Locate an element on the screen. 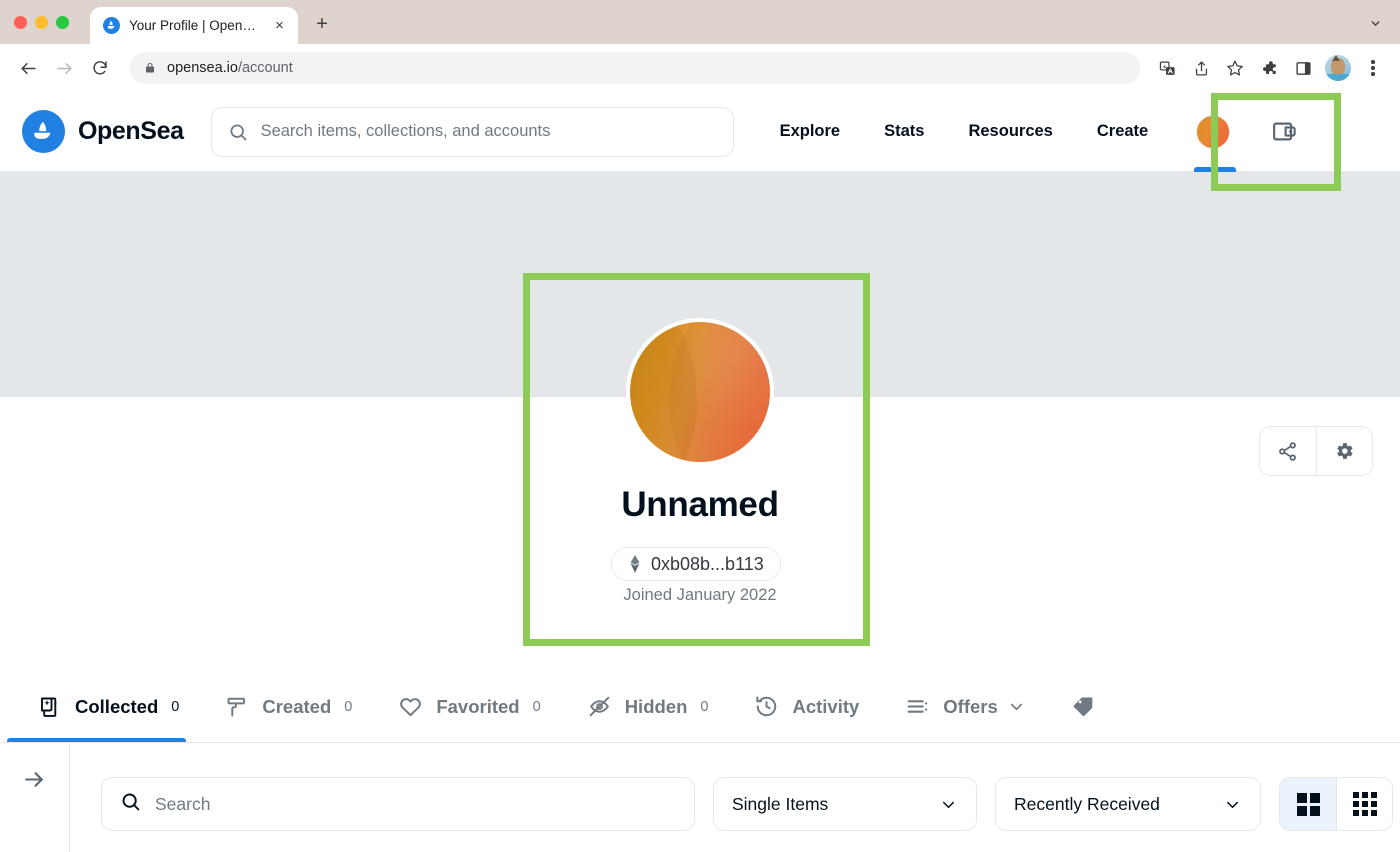 The width and height of the screenshot is (1400, 852). paint-roller-icon is located at coordinates (237, 707).